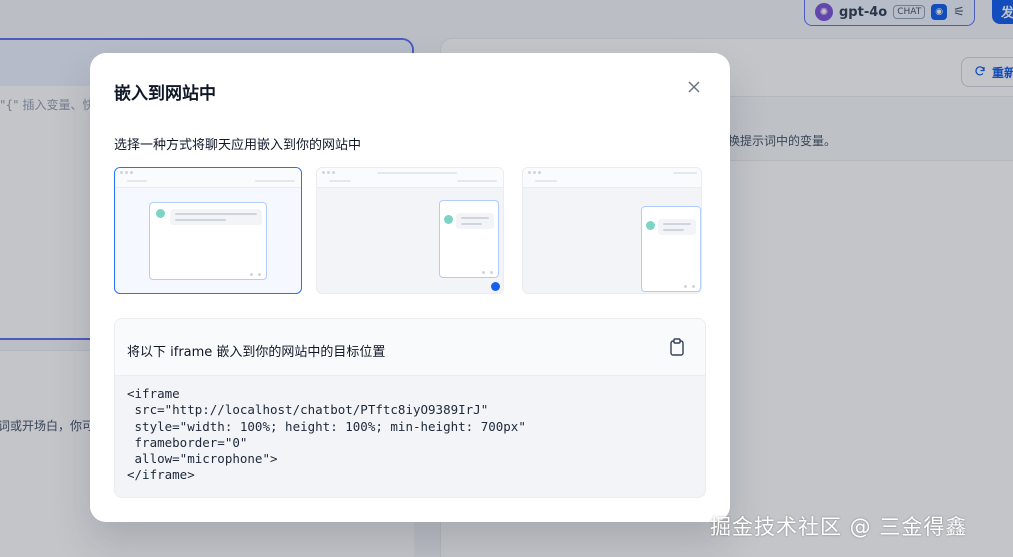 The height and width of the screenshot is (557, 1013). Describe the element at coordinates (612, 230) in the screenshot. I see `embed-option-extension` at that location.